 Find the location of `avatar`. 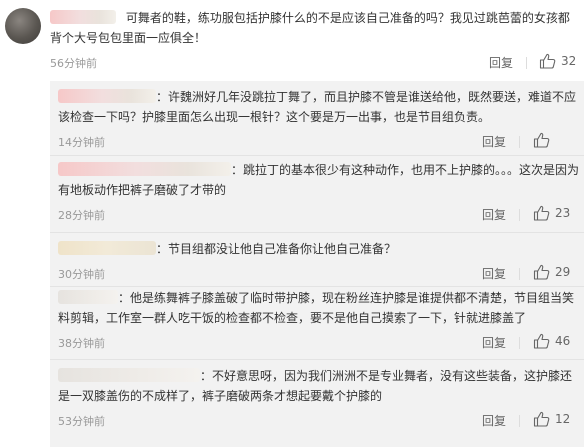

avatar is located at coordinates (23, 26).